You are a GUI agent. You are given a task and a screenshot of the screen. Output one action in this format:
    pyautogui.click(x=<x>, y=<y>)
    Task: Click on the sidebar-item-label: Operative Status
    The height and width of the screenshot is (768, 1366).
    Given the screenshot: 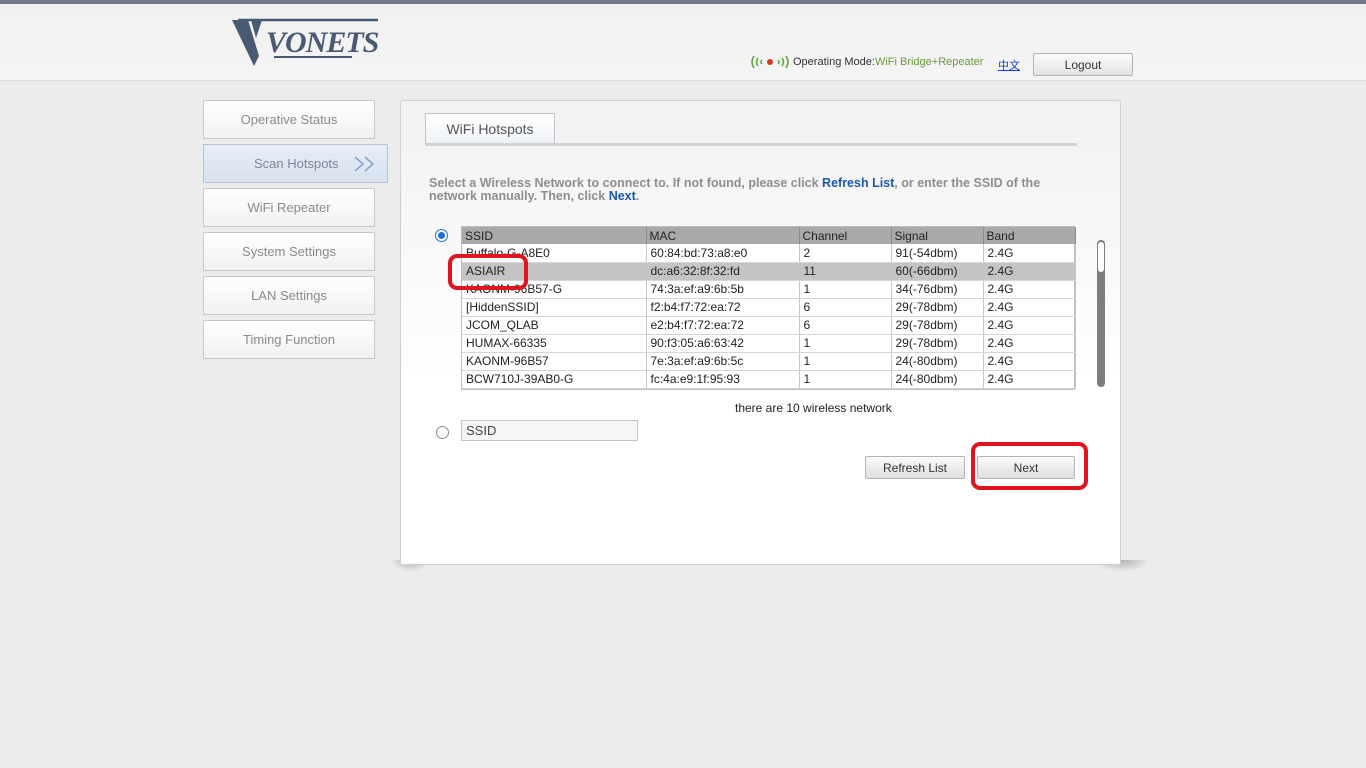 What is the action you would take?
    pyautogui.click(x=289, y=119)
    